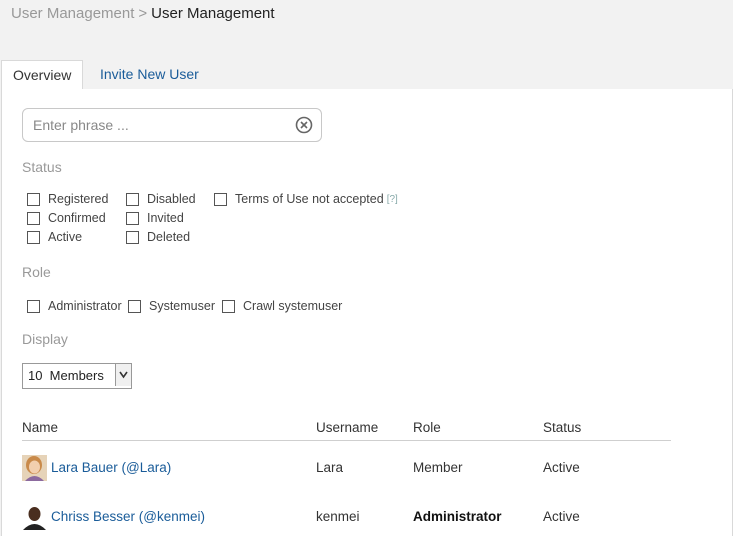 Image resolution: width=733 pixels, height=536 pixels. What do you see at coordinates (165, 218) in the screenshot?
I see `checkbox-label: Invited` at bounding box center [165, 218].